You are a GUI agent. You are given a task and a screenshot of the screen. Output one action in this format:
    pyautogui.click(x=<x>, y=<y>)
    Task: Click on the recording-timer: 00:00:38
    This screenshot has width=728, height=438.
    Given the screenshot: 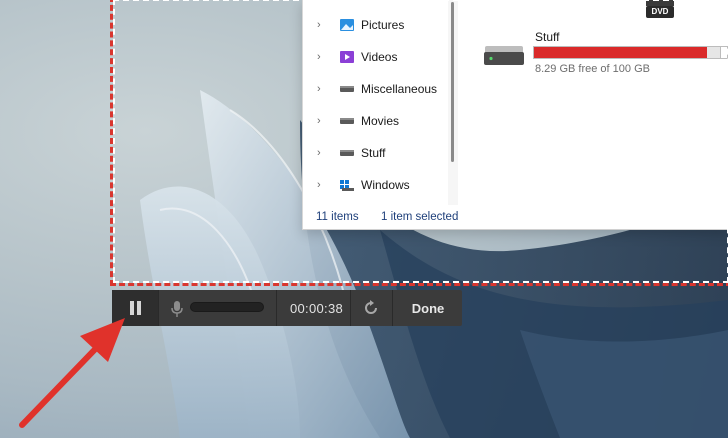 What is the action you would take?
    pyautogui.click(x=317, y=308)
    